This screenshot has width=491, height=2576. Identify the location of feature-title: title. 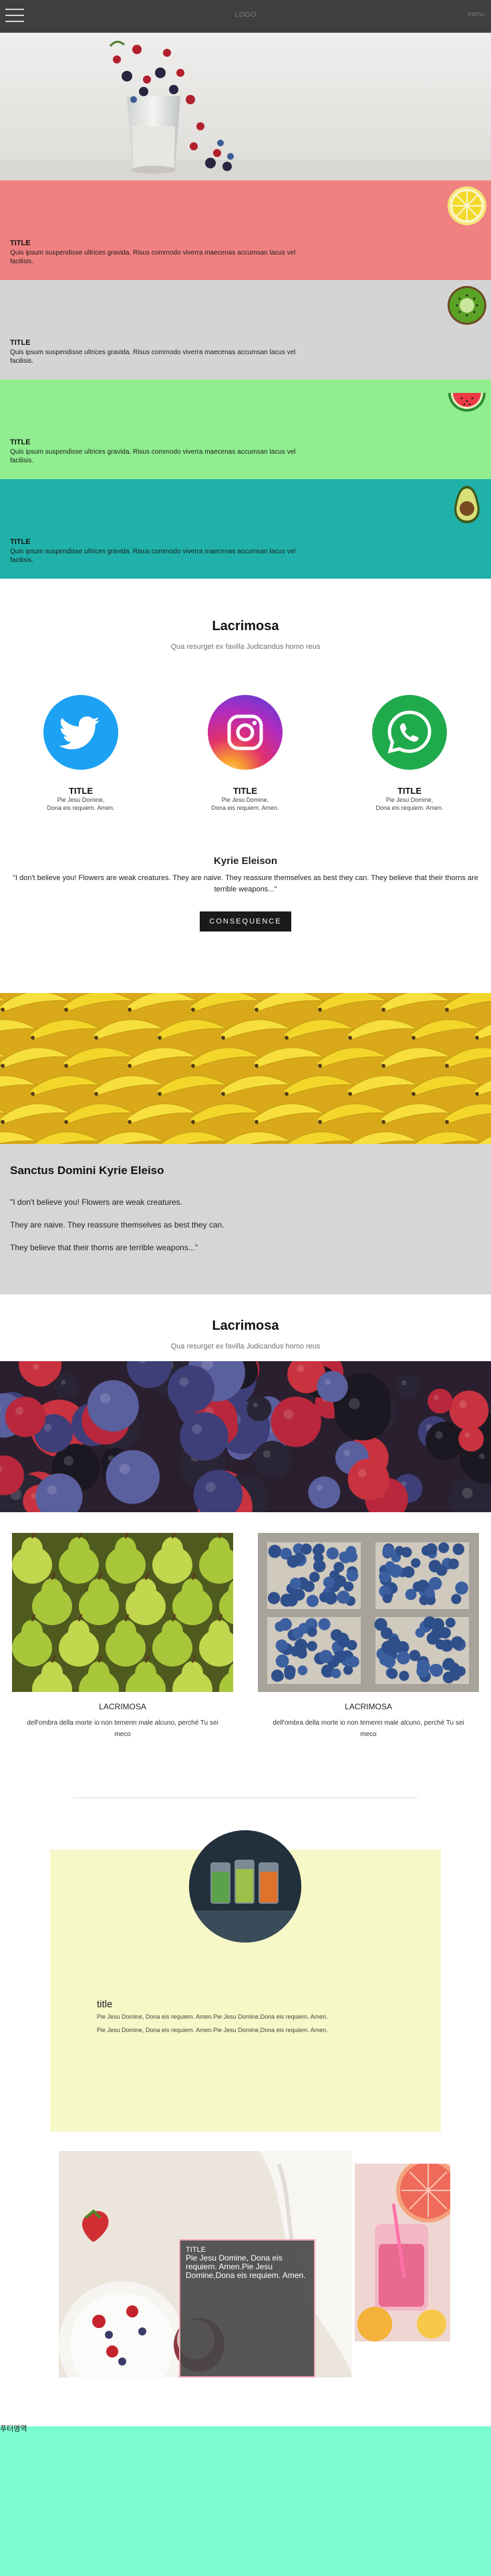
(105, 2004).